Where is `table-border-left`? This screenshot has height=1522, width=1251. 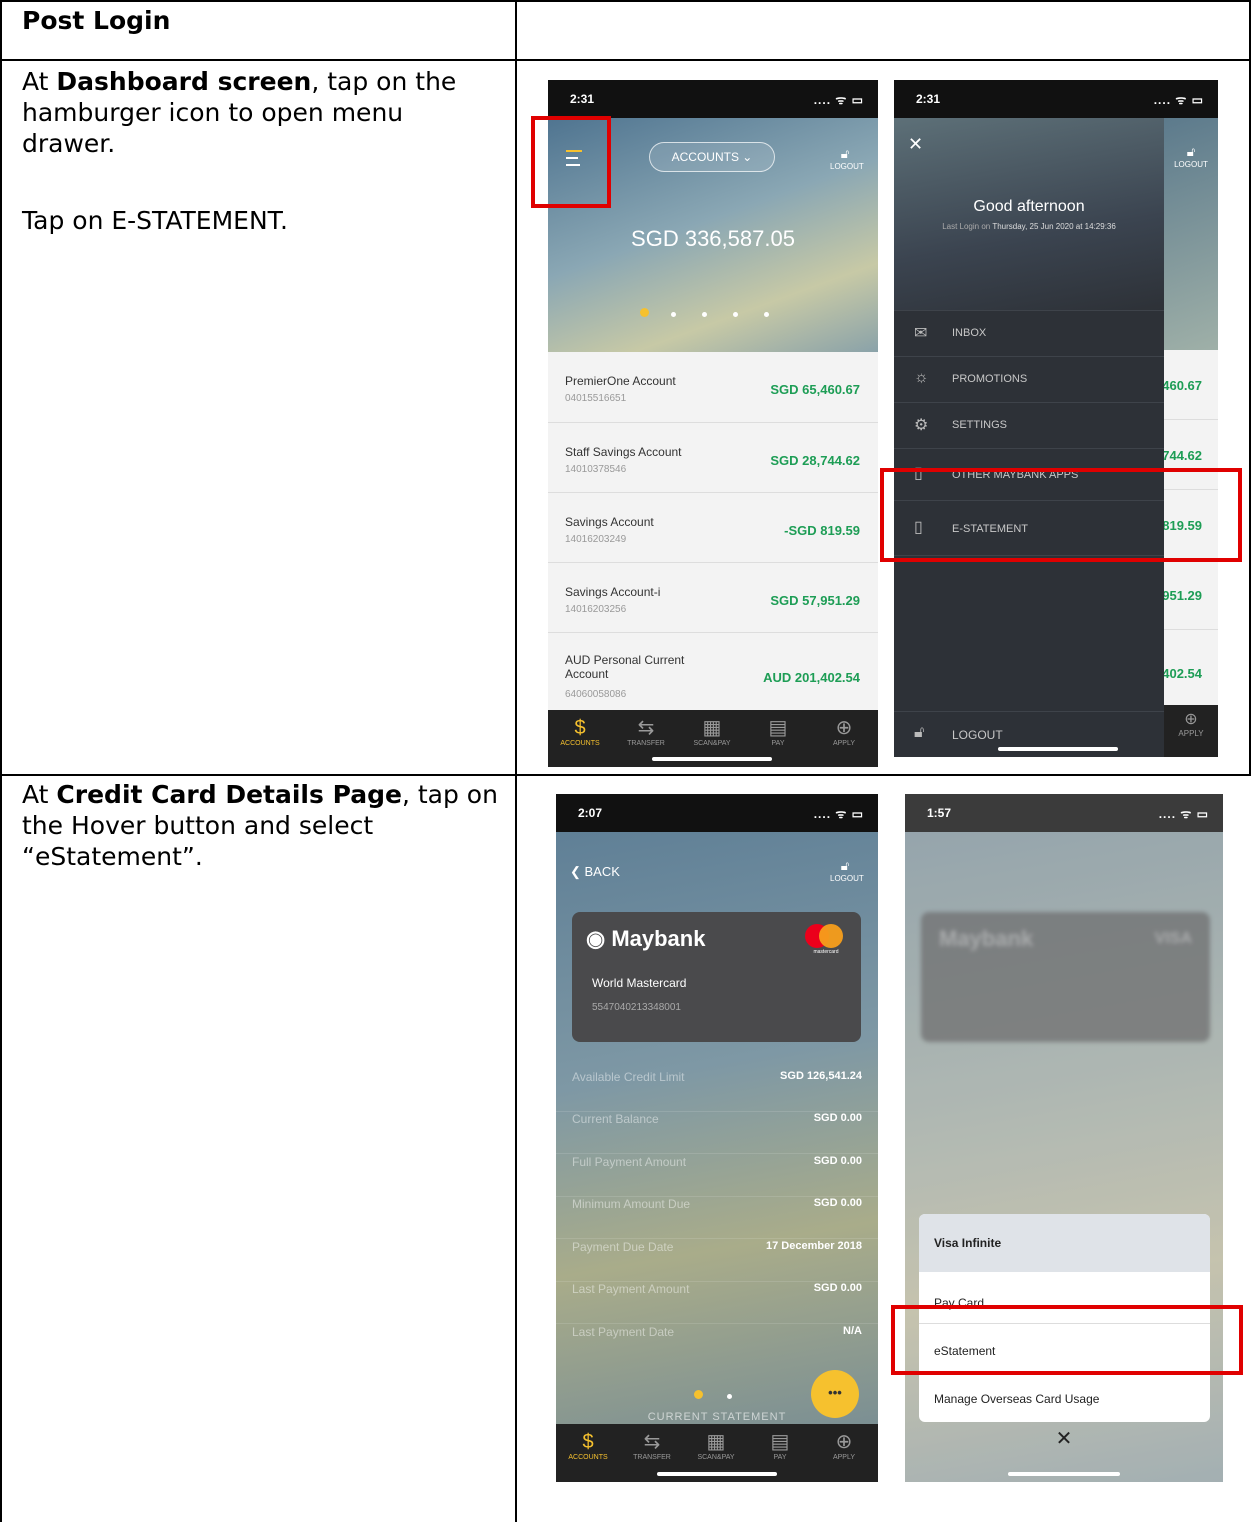 table-border-left is located at coordinates (1, 761).